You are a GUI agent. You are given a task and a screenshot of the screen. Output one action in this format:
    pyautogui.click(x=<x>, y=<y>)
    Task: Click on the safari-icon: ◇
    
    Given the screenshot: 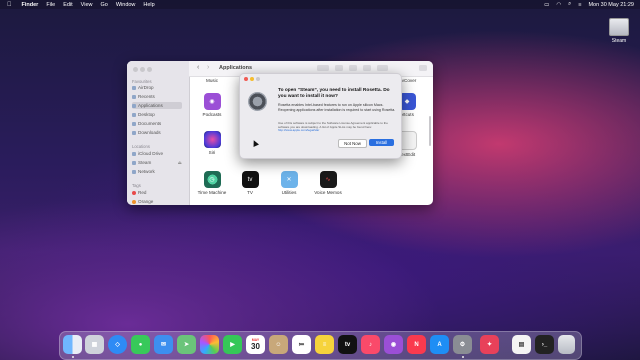 What is the action you would take?
    pyautogui.click(x=117, y=344)
    